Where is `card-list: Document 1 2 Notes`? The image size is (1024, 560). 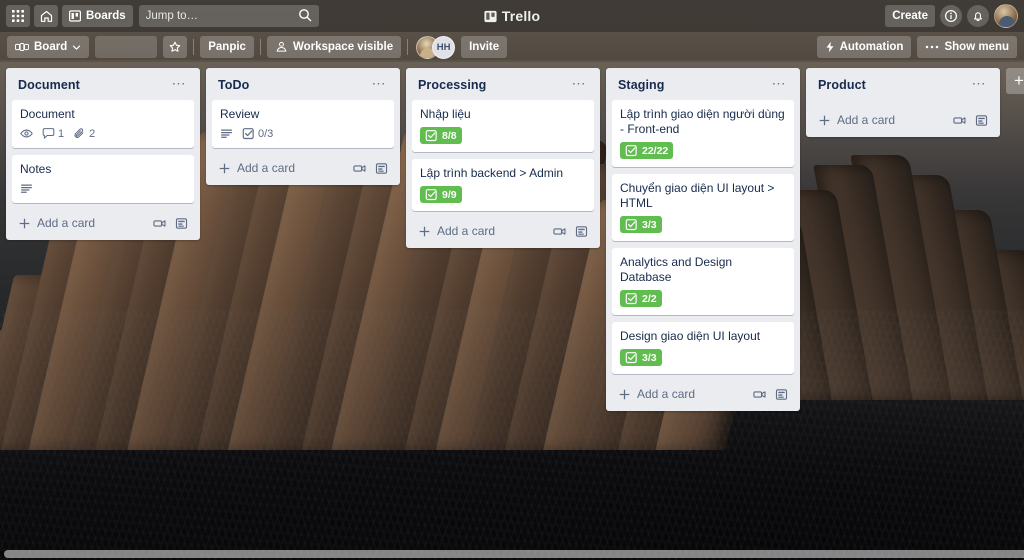
card-list: Document 1 2 Notes is located at coordinates (103, 151).